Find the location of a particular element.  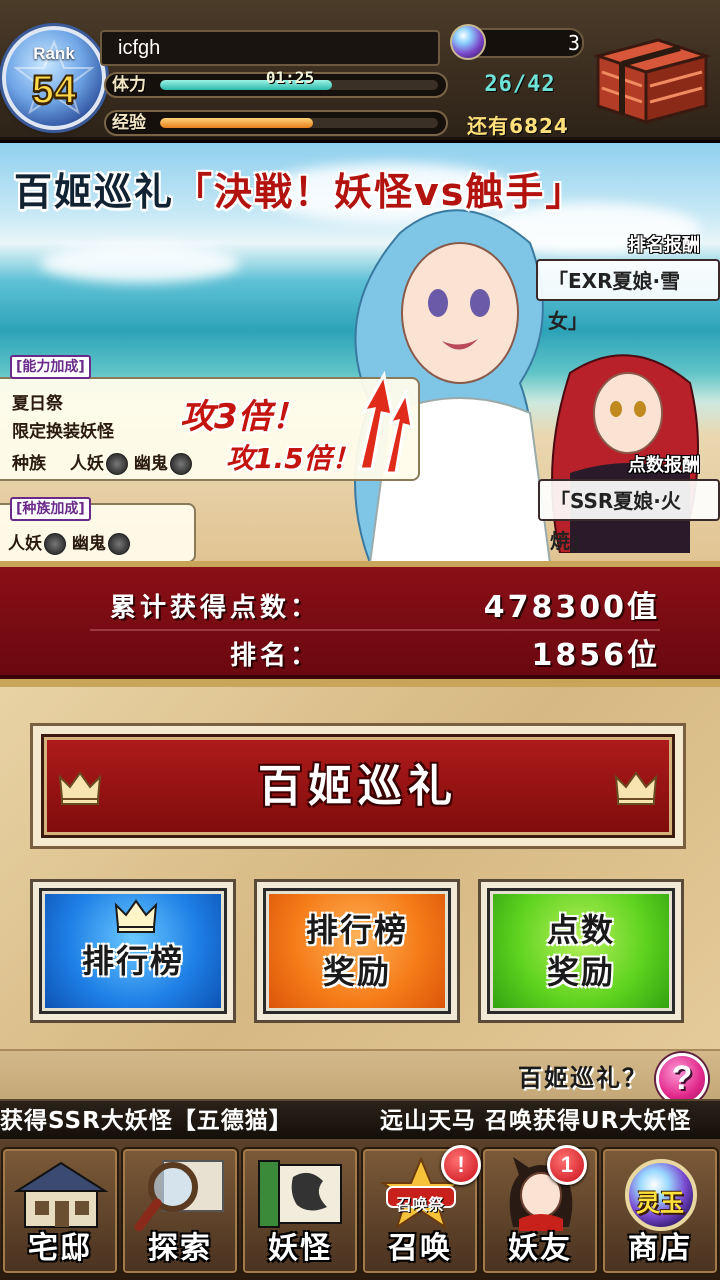

stamina-count: 26/42 is located at coordinates (520, 84).